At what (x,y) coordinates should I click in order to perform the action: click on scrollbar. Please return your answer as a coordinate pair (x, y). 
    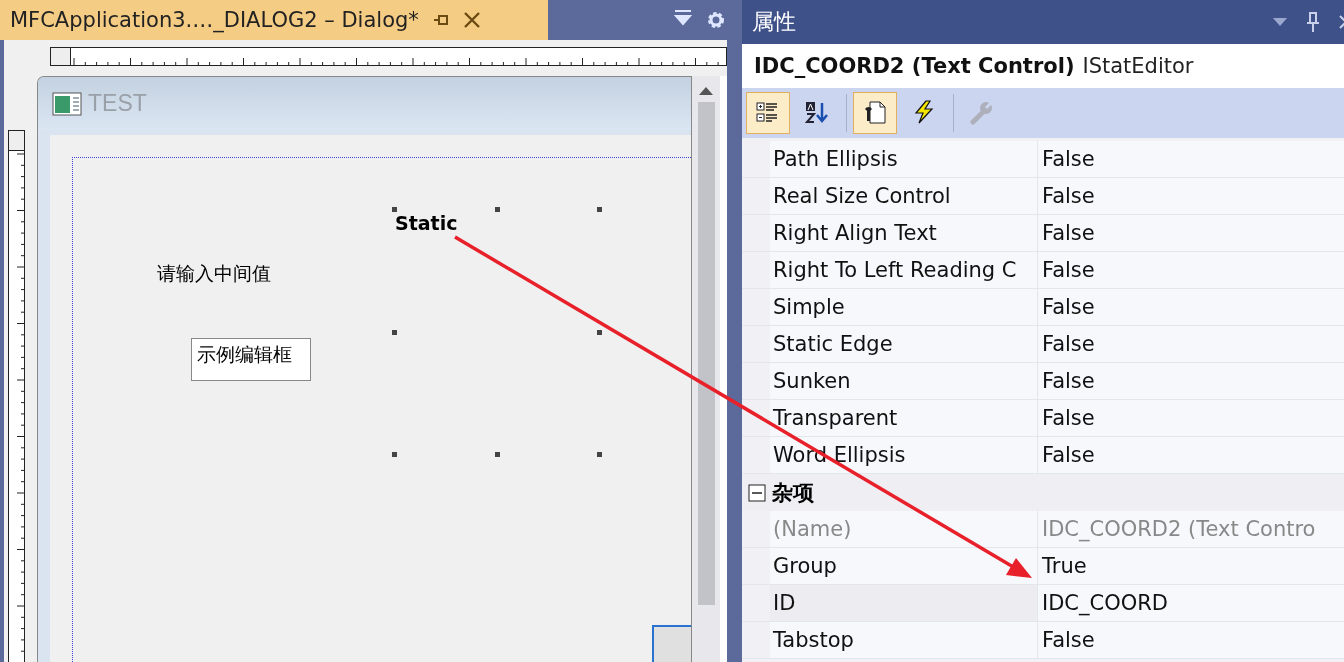
    Looking at the image, I should click on (709, 369).